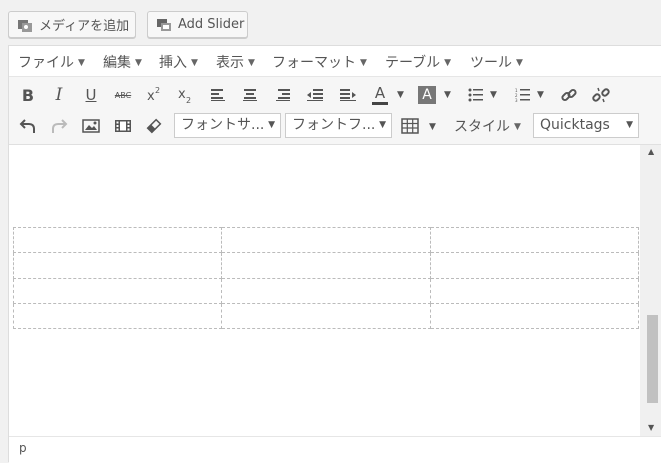  Describe the element at coordinates (575, 125) in the screenshot. I see `quicktags-value: Quicktags` at that location.